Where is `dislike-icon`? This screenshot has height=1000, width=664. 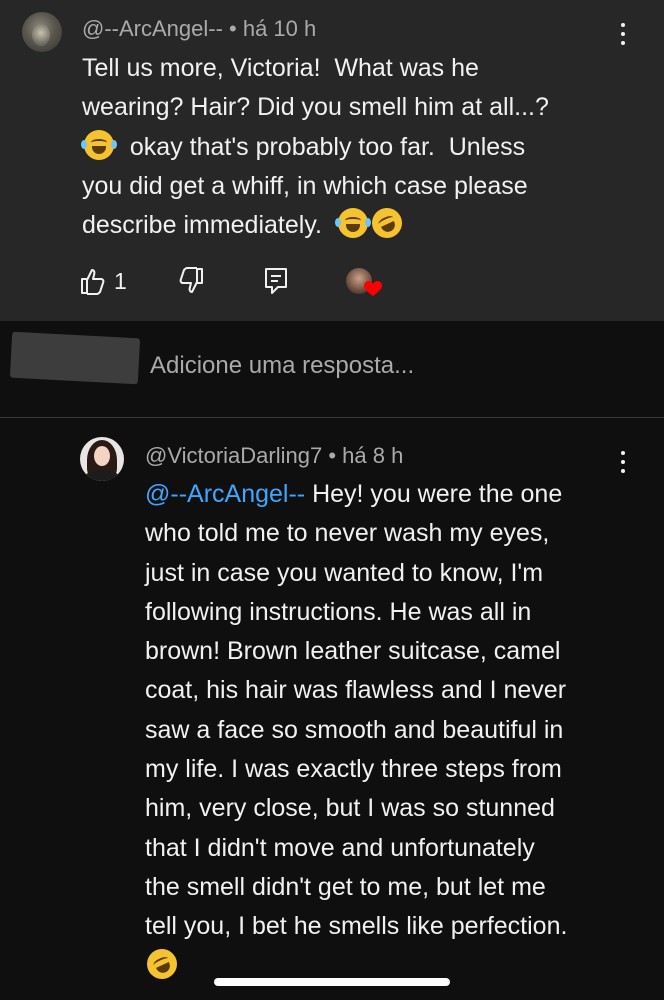
dislike-icon is located at coordinates (191, 280).